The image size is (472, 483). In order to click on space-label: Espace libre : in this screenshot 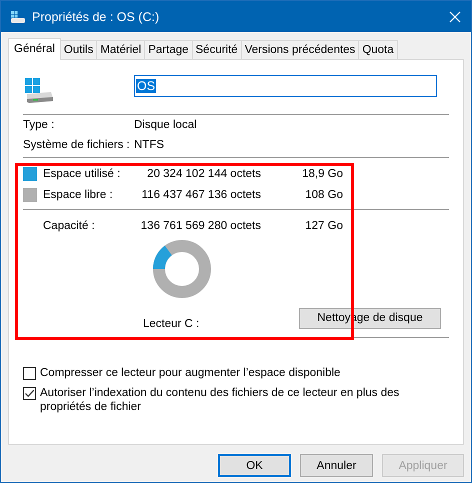, I will do `click(78, 194)`.